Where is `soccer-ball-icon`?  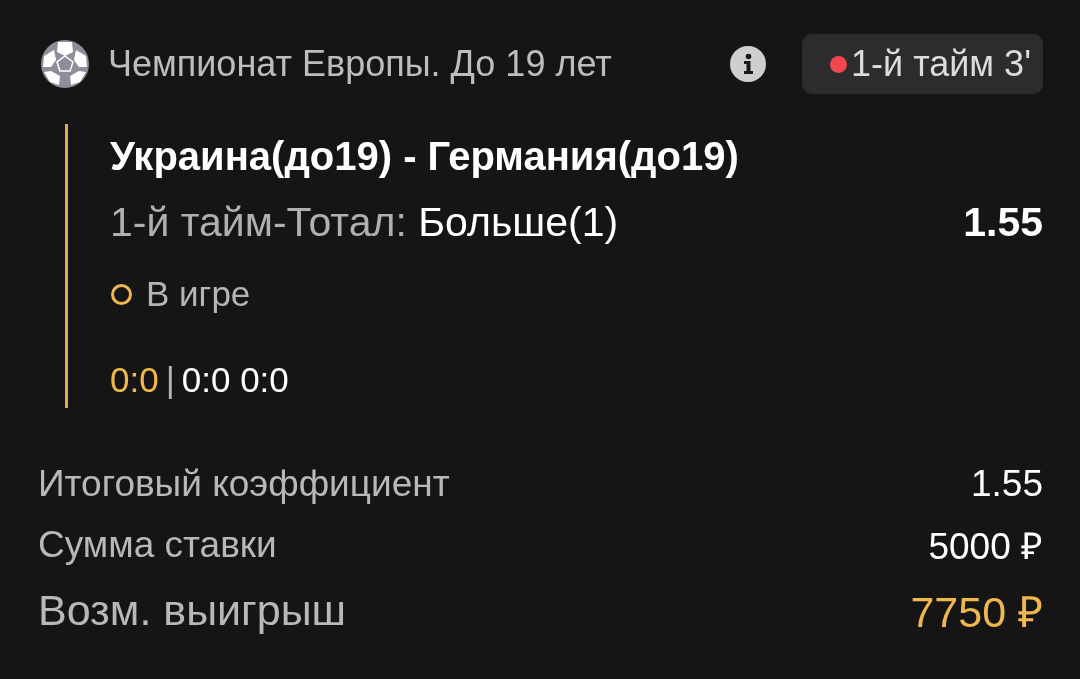
soccer-ball-icon is located at coordinates (65, 64).